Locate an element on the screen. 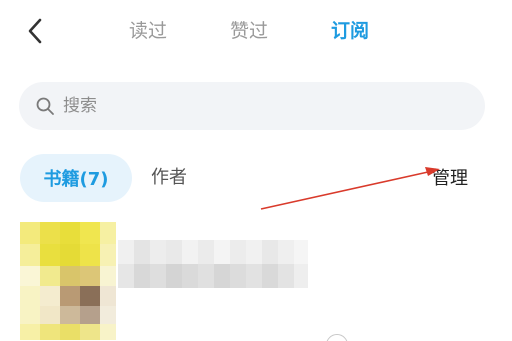  tab-subscribed: 订阅 is located at coordinates (350, 31).